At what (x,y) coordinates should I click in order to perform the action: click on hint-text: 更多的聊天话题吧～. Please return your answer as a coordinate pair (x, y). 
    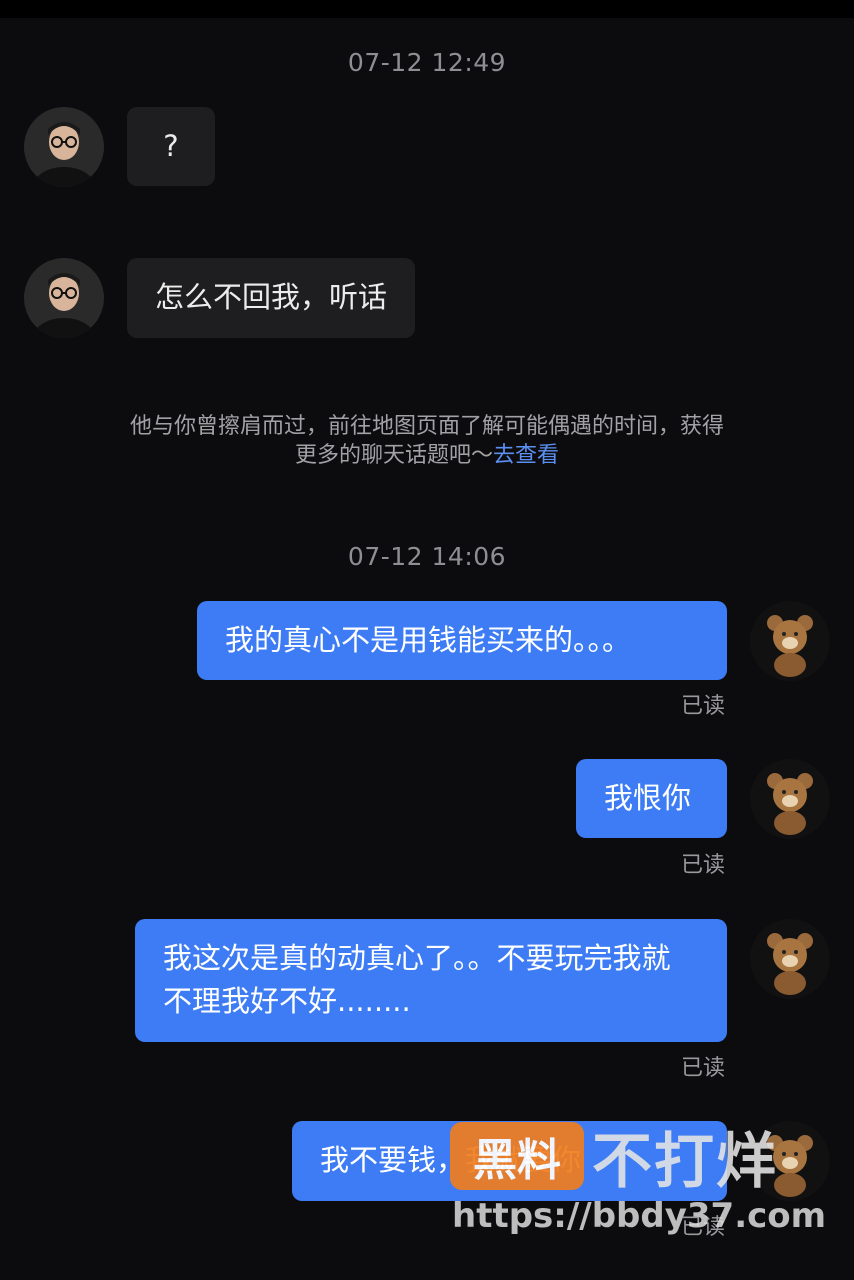
    Looking at the image, I should click on (393, 455).